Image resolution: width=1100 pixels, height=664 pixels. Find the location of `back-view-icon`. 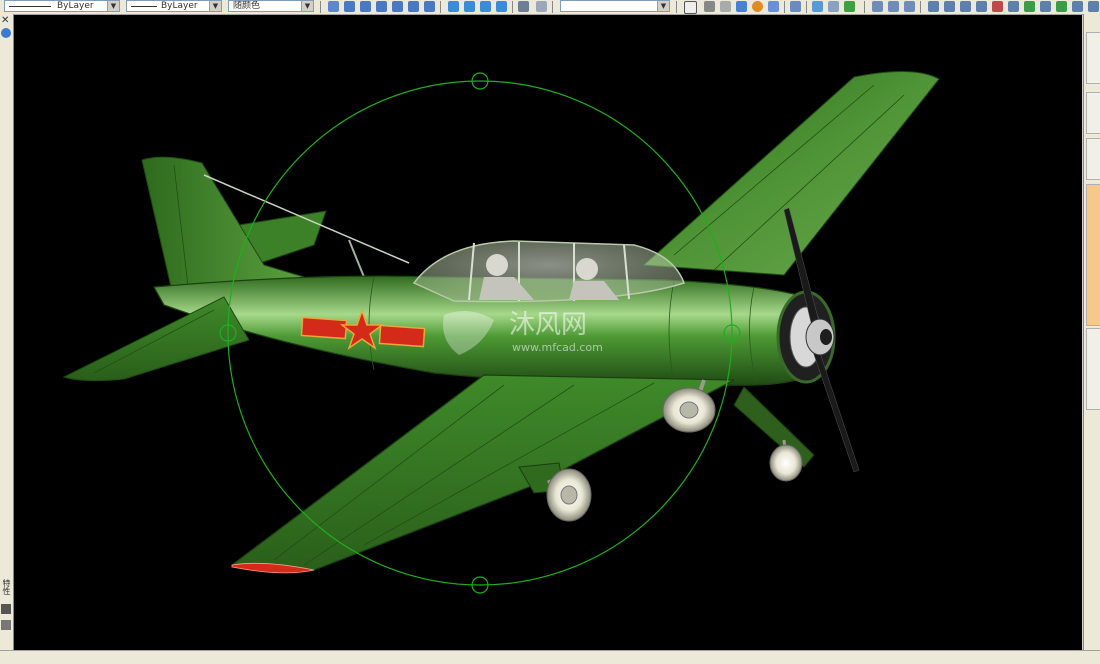

back-view-icon is located at coordinates (429, 6).